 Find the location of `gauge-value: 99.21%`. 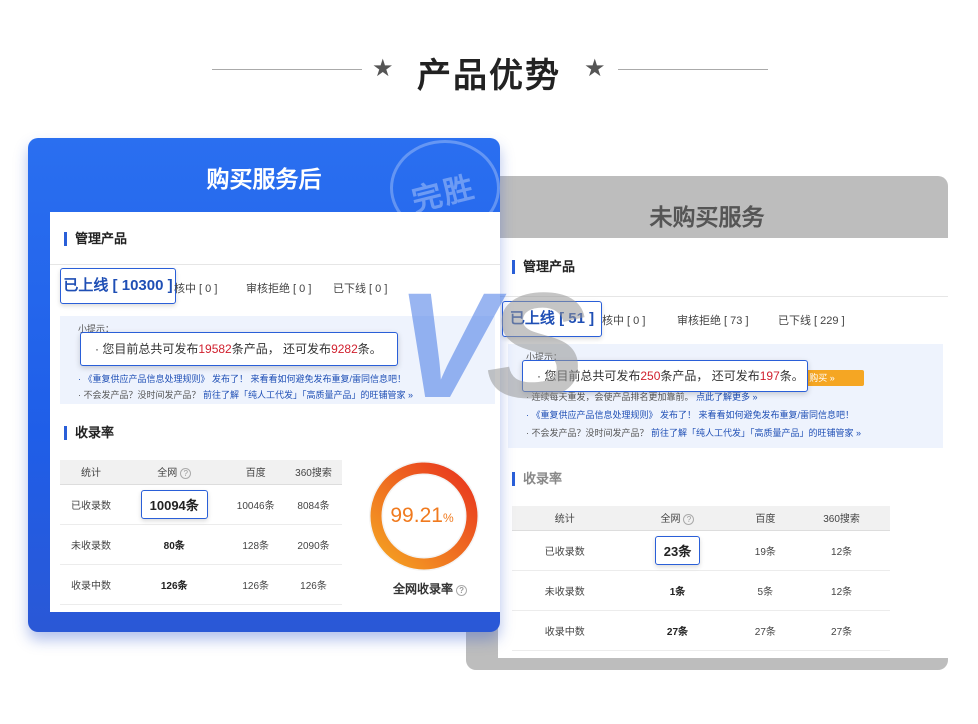

gauge-value: 99.21% is located at coordinates (422, 515).